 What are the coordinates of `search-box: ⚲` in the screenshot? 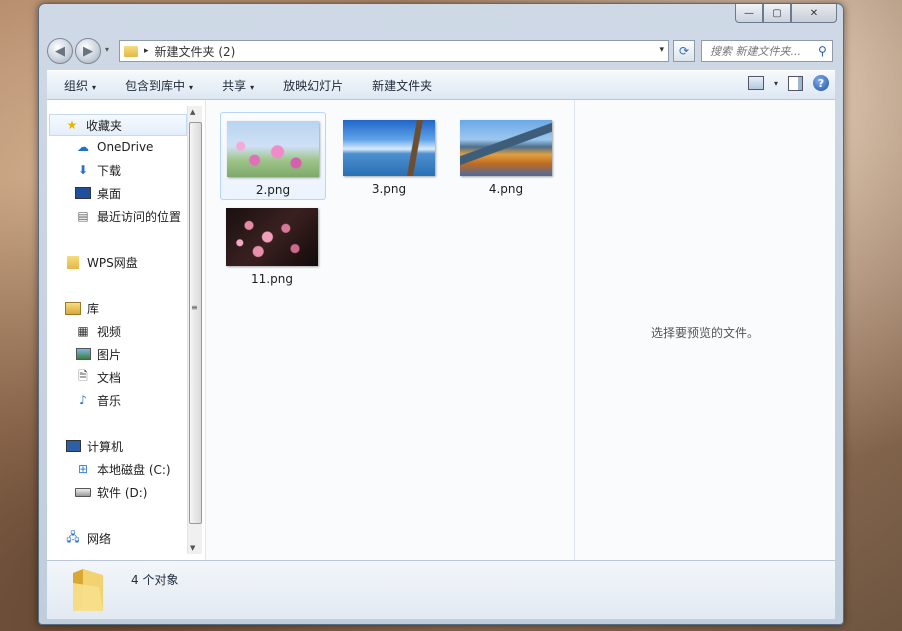 It's located at (767, 51).